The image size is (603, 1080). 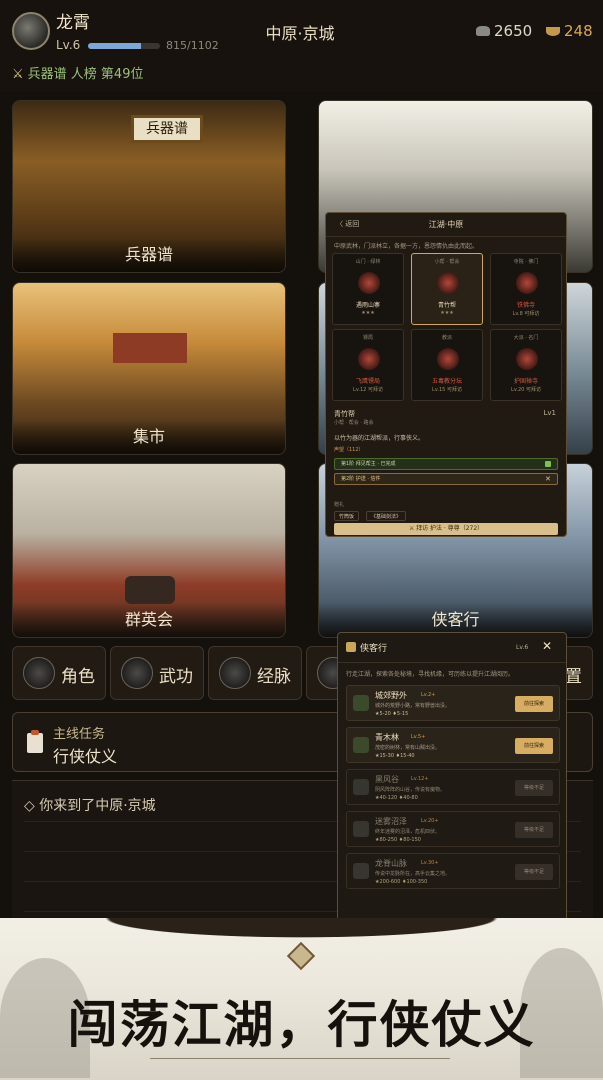 What do you see at coordinates (351, 647) in the screenshot?
I see `map-icon` at bounding box center [351, 647].